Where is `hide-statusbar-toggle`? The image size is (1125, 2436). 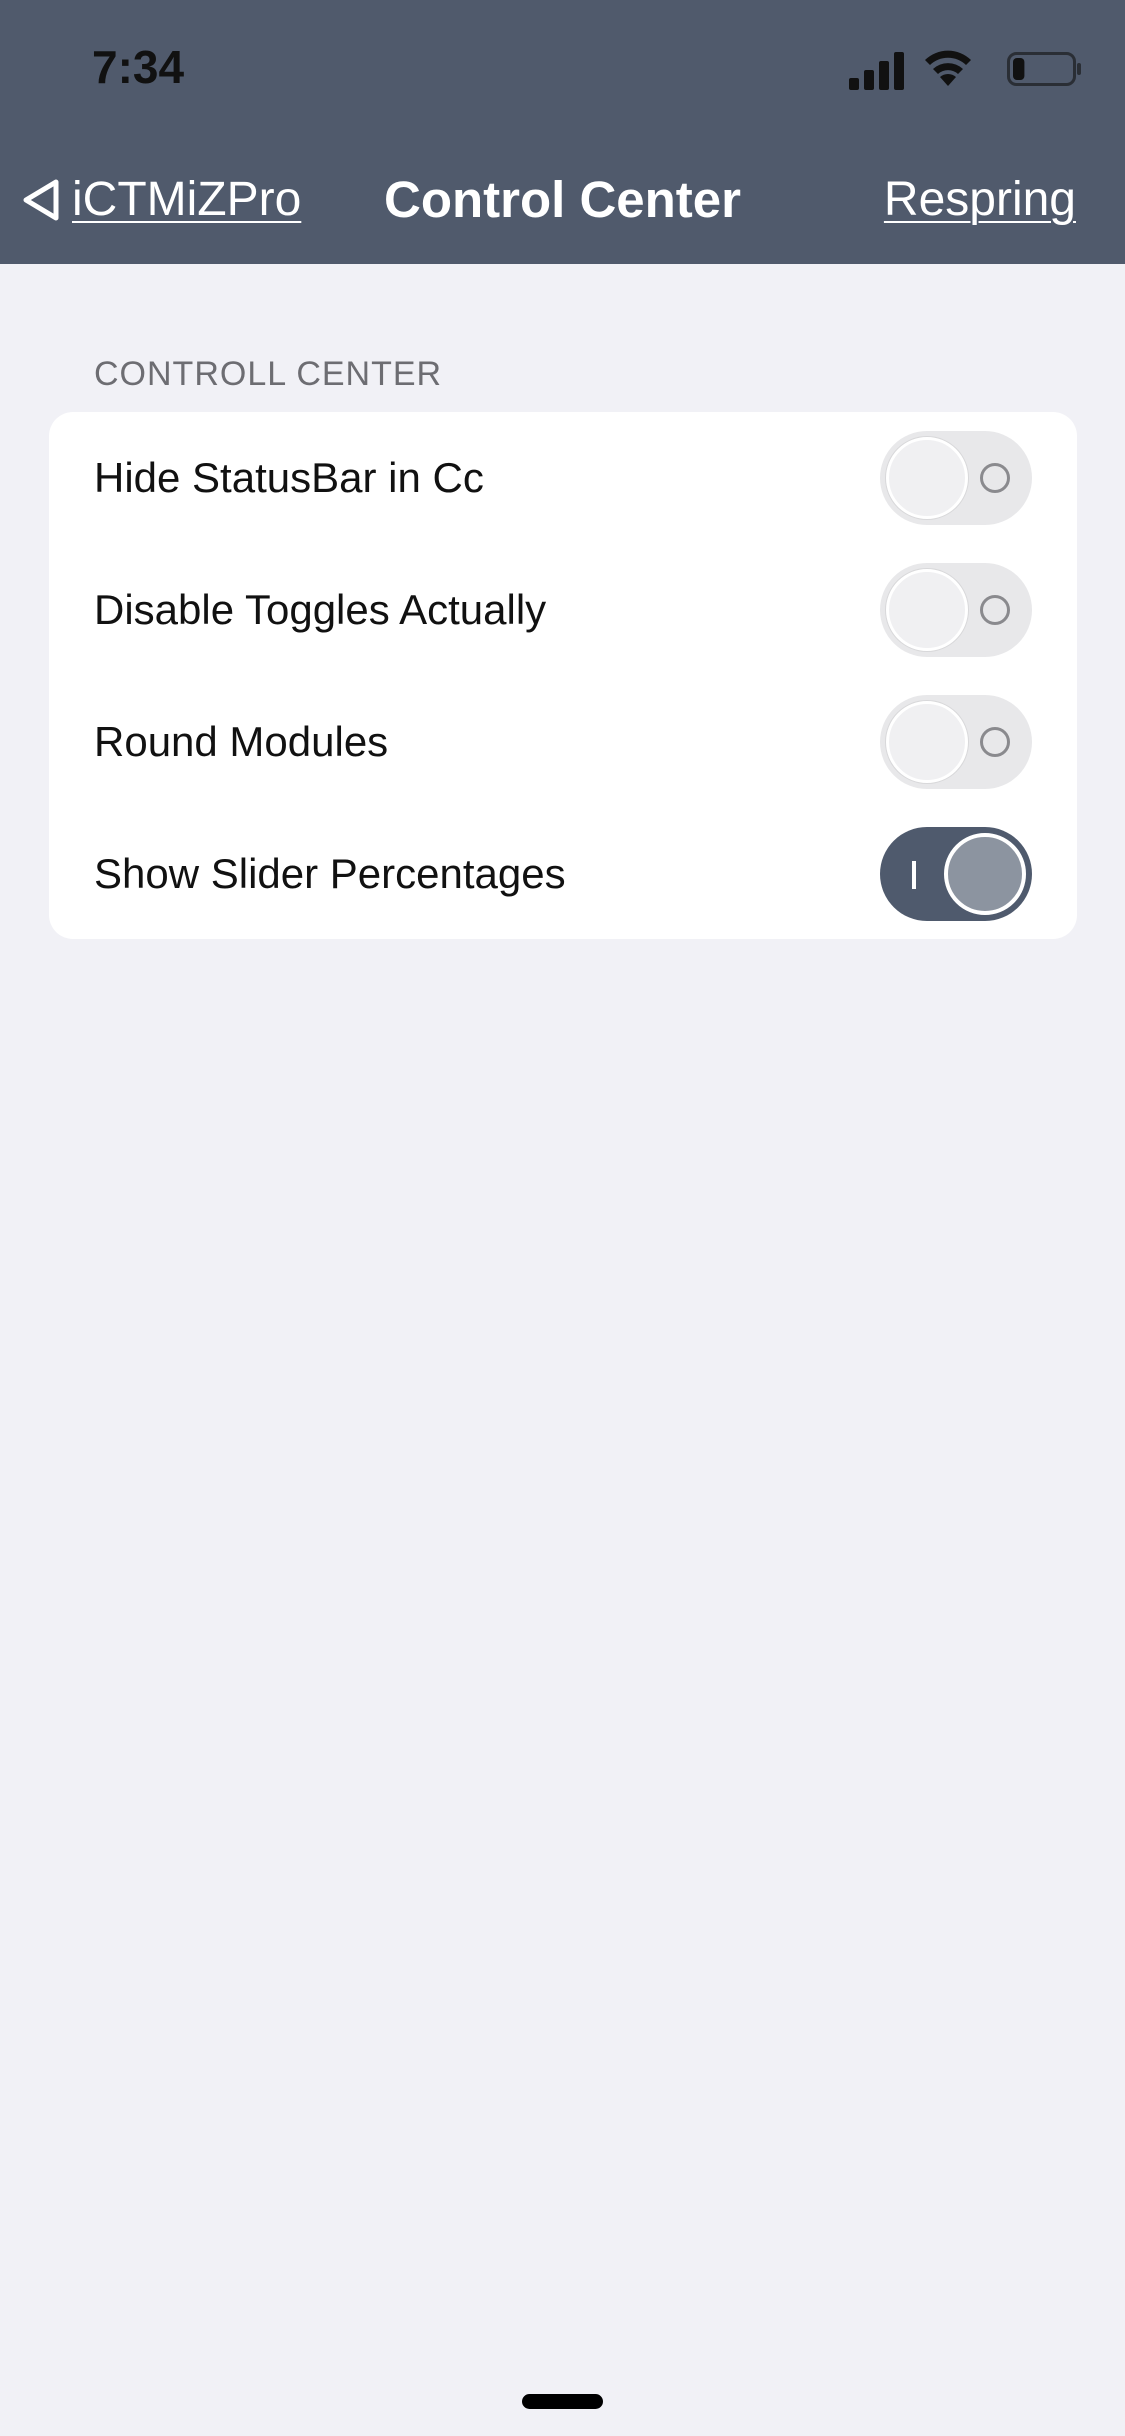 hide-statusbar-toggle is located at coordinates (956, 478).